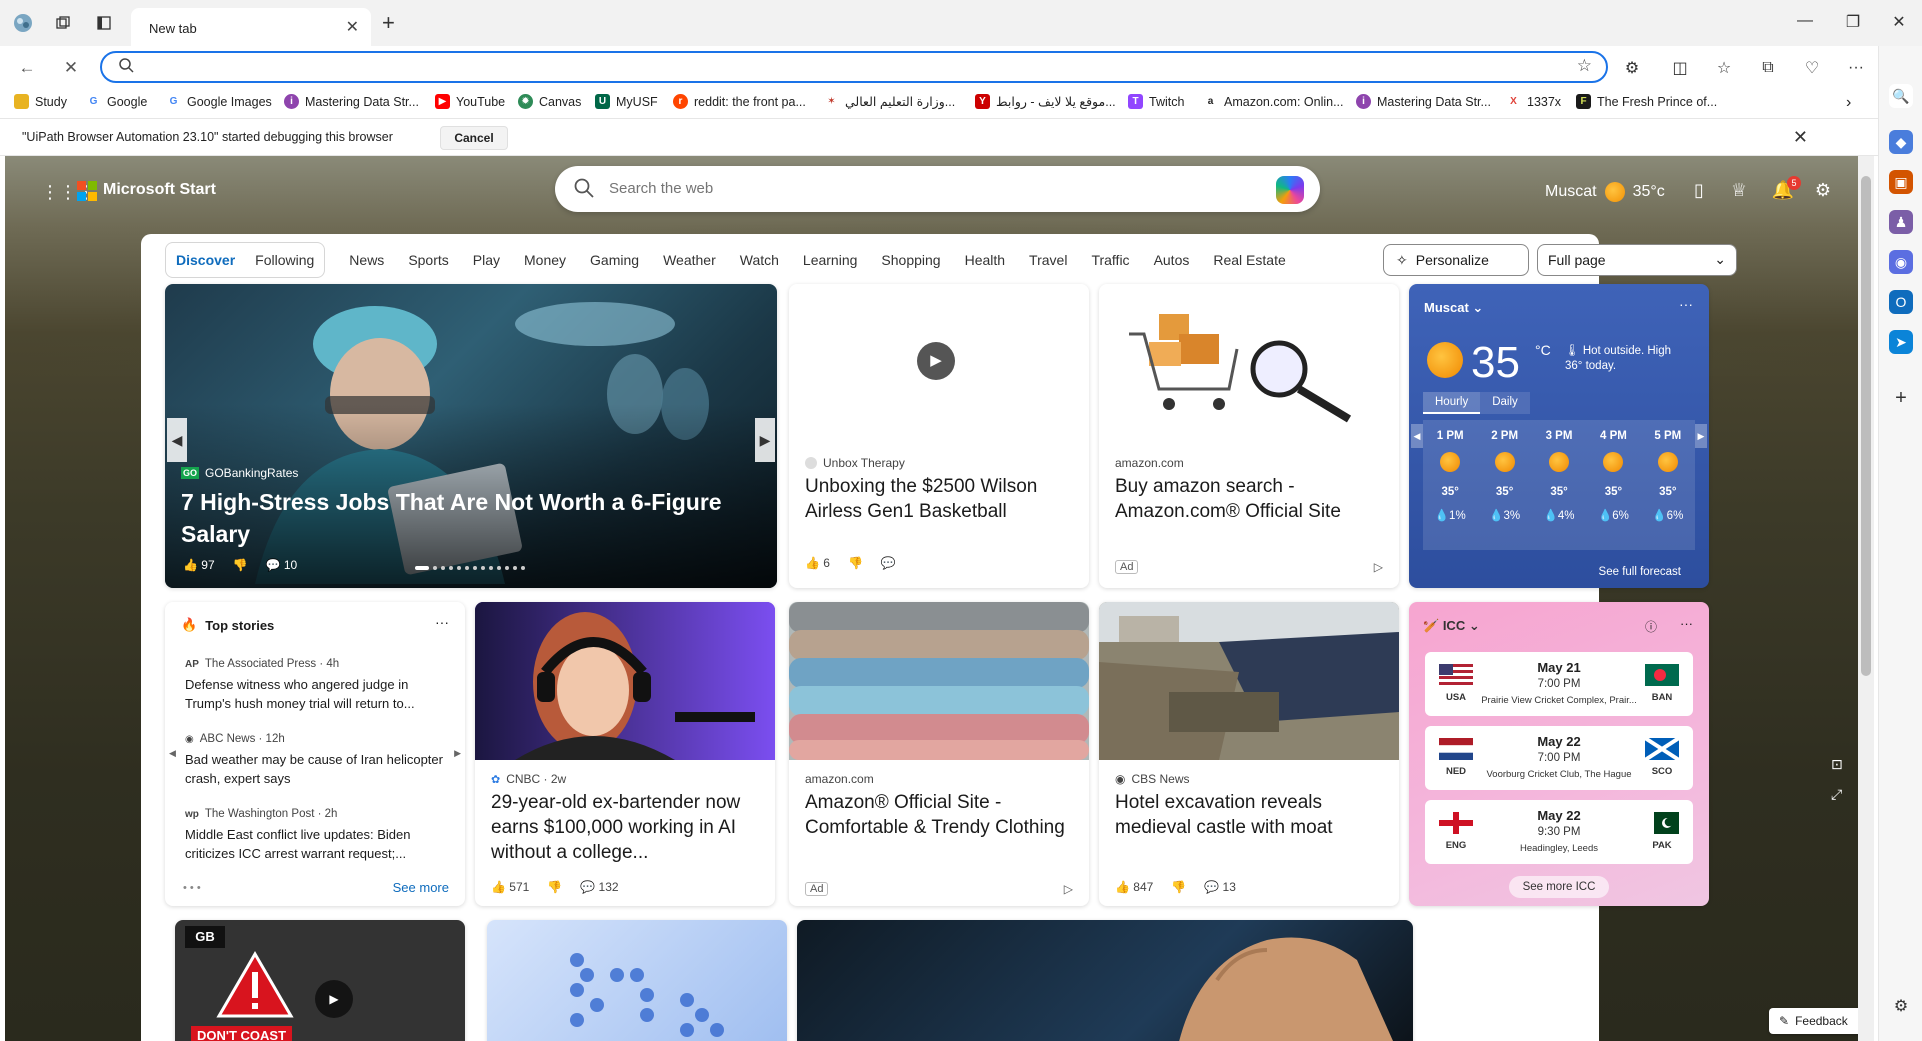 The image size is (1922, 1041). I want to click on browser-essentials-icon: ♡, so click(1812, 68).